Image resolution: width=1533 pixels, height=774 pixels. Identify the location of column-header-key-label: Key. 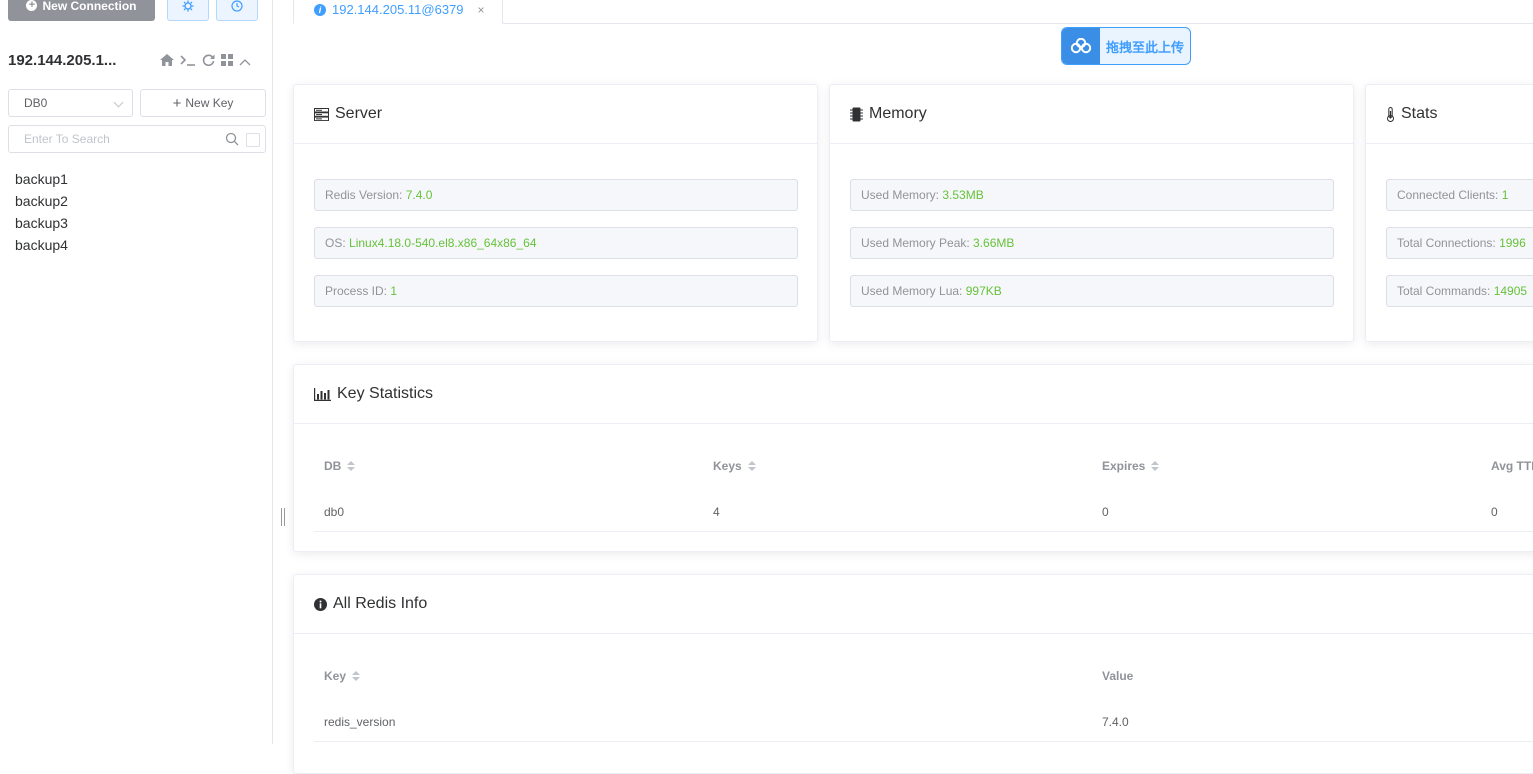
(335, 676).